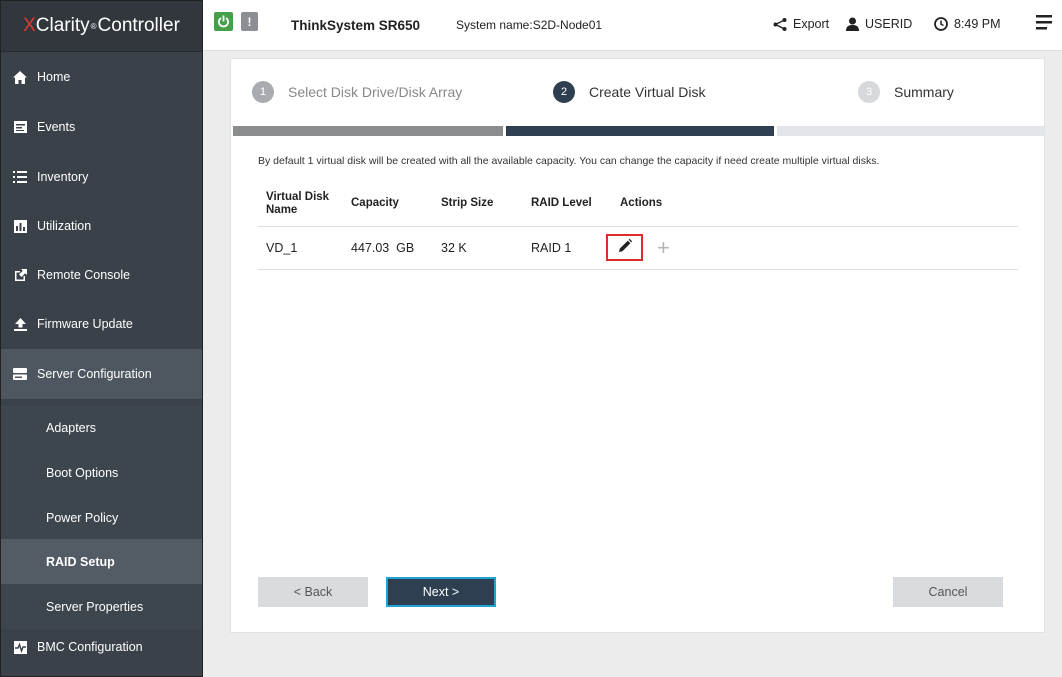 The image size is (1062, 677). I want to click on menu-button, so click(1044, 24).